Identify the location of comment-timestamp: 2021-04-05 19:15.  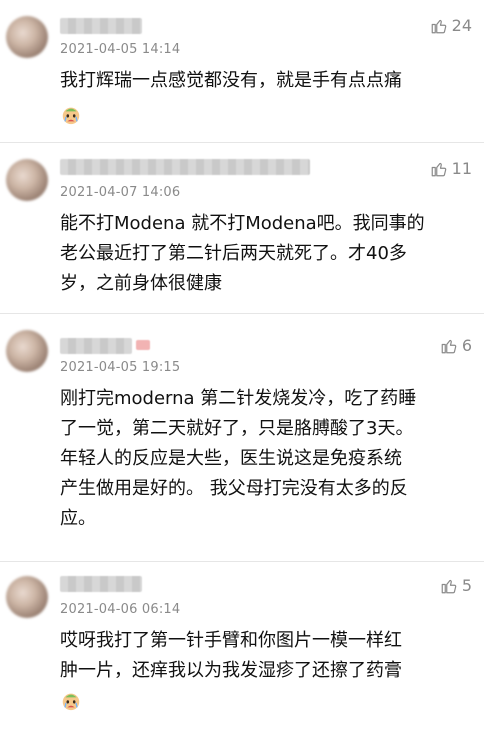
(120, 367).